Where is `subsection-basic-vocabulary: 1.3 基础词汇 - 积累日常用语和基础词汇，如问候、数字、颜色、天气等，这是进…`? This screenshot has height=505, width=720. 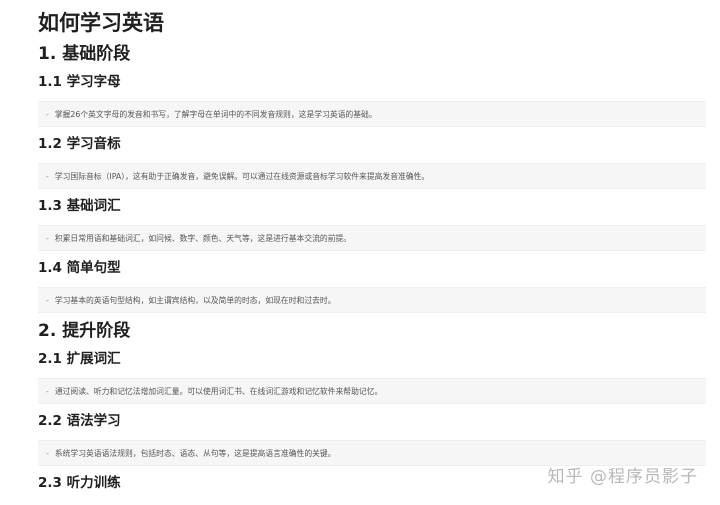
subsection-basic-vocabulary: 1.3 基础词汇 - 积累日常用语和基础词汇，如问候、数字、颜色、天气等，这是进… is located at coordinates (372, 222).